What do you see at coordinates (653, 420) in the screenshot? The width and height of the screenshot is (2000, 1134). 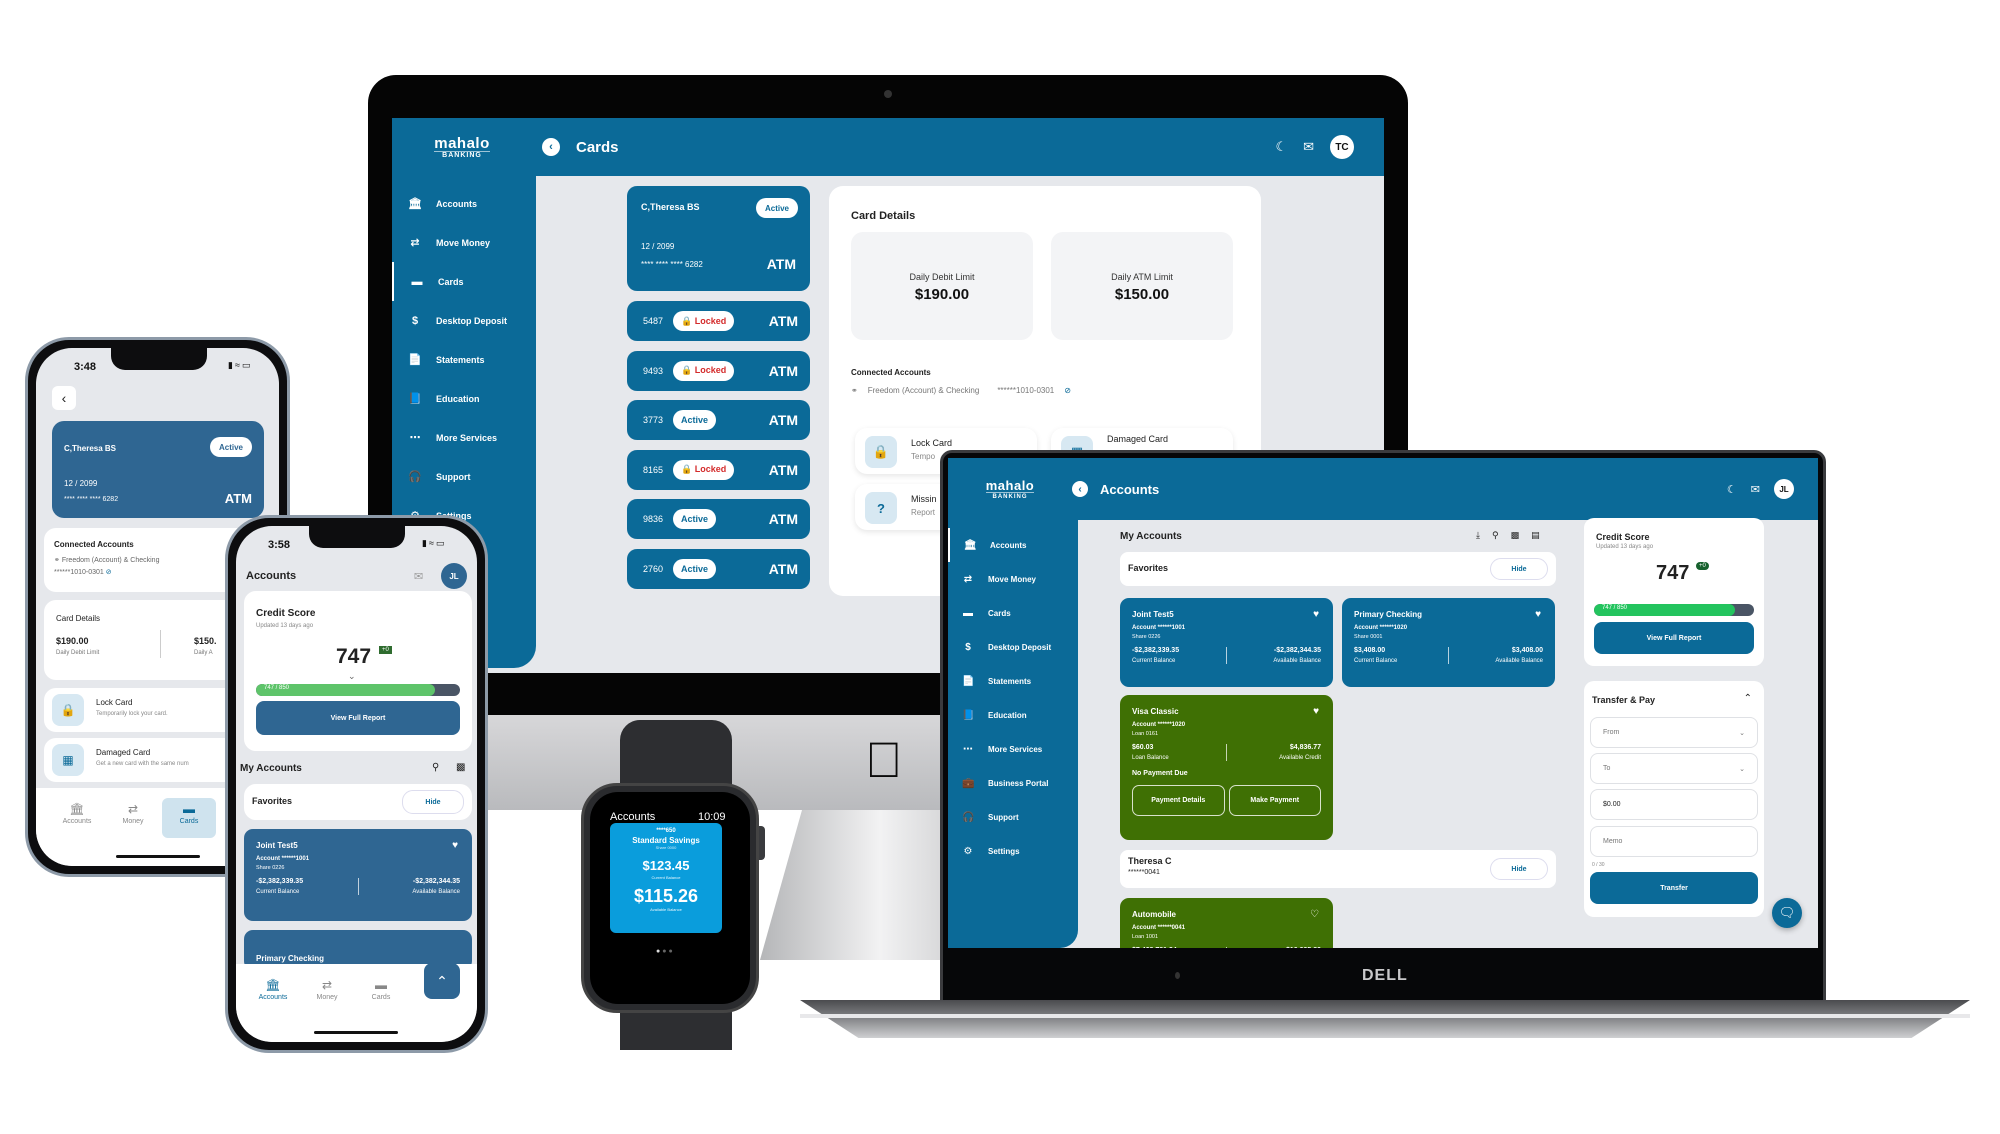 I see `card-last4: 3773` at bounding box center [653, 420].